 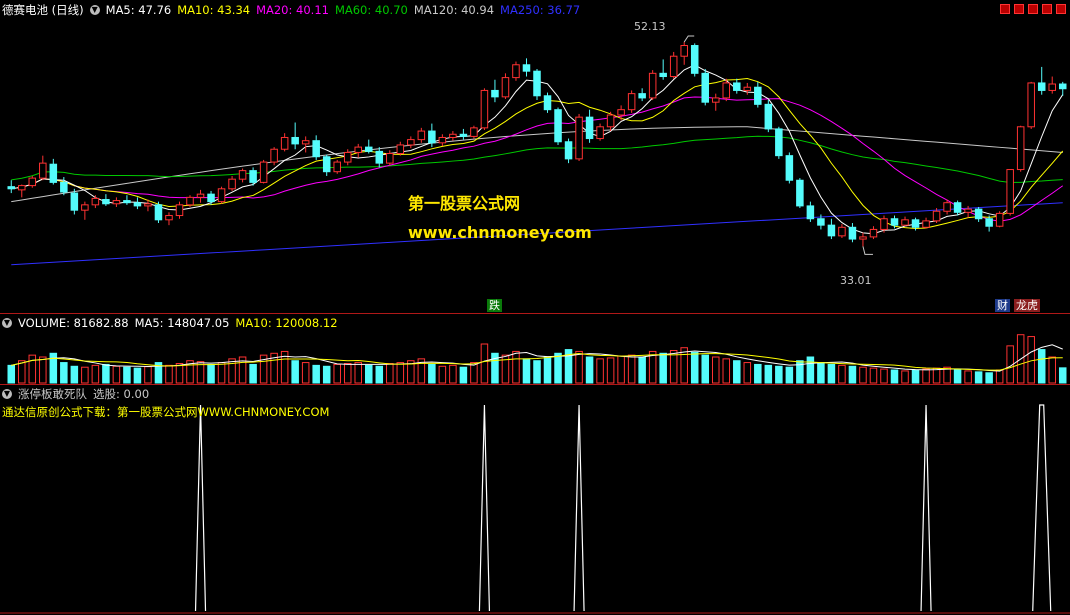 I want to click on event-tag-longhu: 龙虎, so click(x=1027, y=305).